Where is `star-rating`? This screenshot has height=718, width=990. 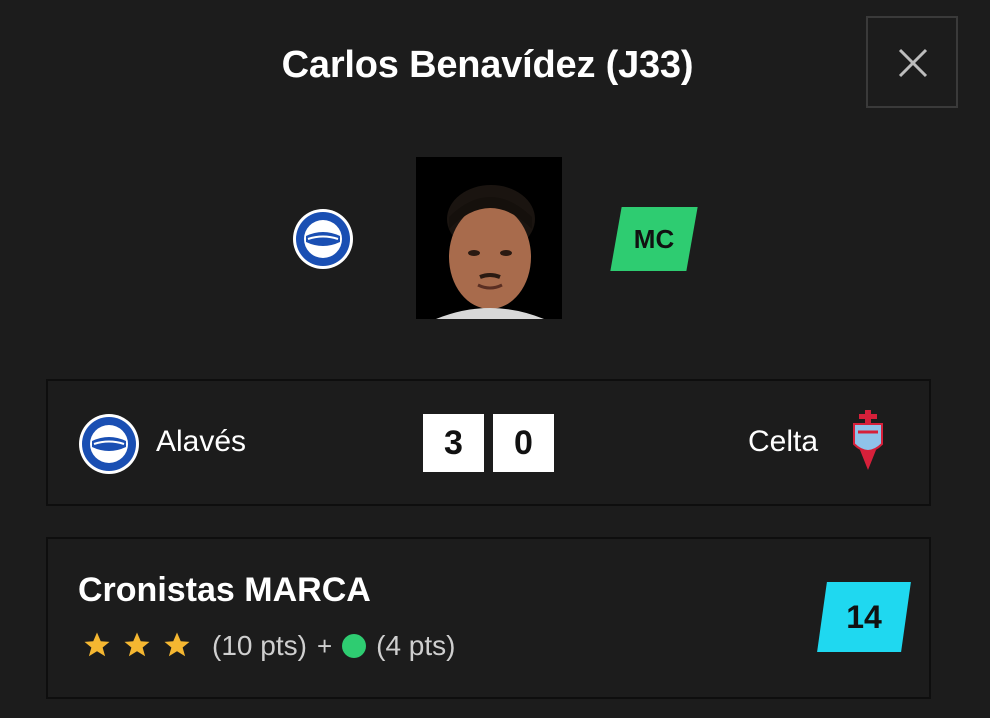 star-rating is located at coordinates (137, 645).